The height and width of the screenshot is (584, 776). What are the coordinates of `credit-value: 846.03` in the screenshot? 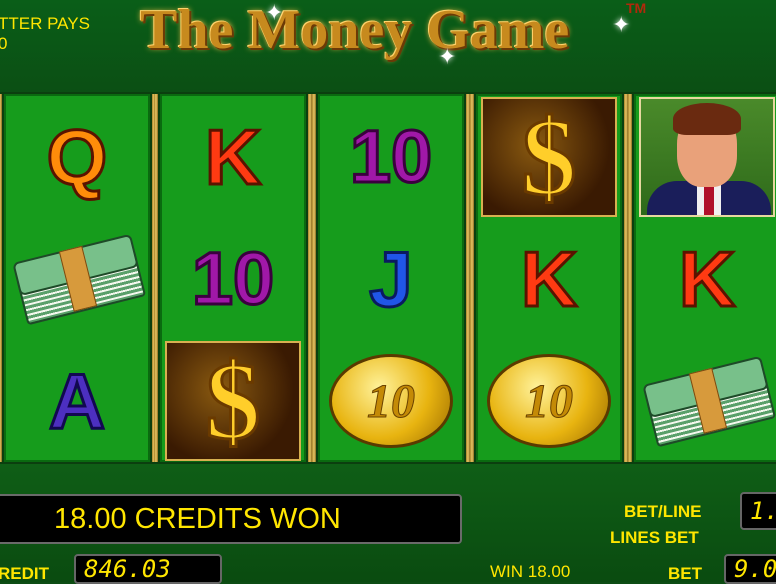 It's located at (148, 569).